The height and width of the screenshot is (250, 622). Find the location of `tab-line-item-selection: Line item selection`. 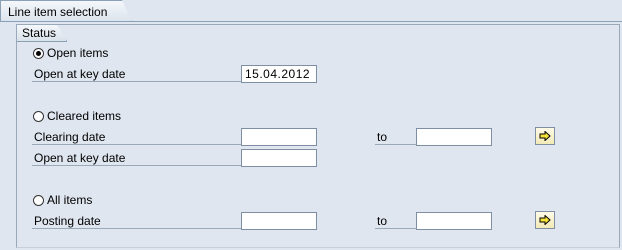

tab-line-item-selection: Line item selection is located at coordinates (66, 11).